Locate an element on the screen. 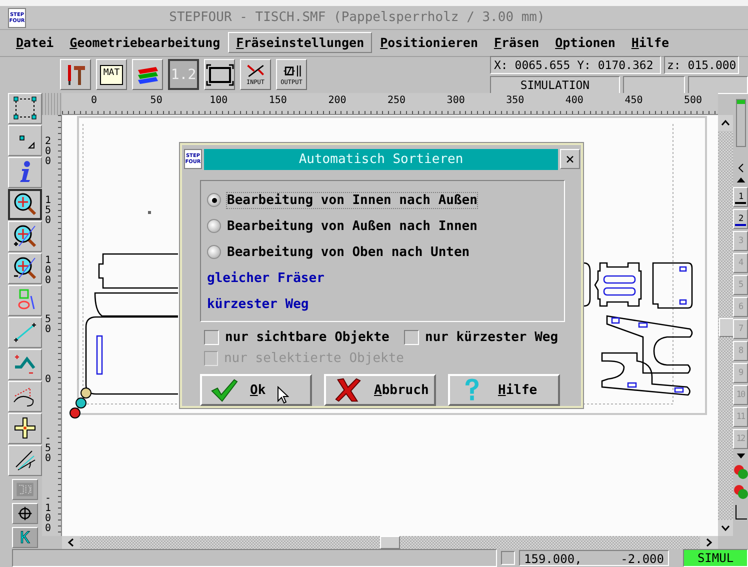  mode-field: SIMULATION is located at coordinates (555, 85).